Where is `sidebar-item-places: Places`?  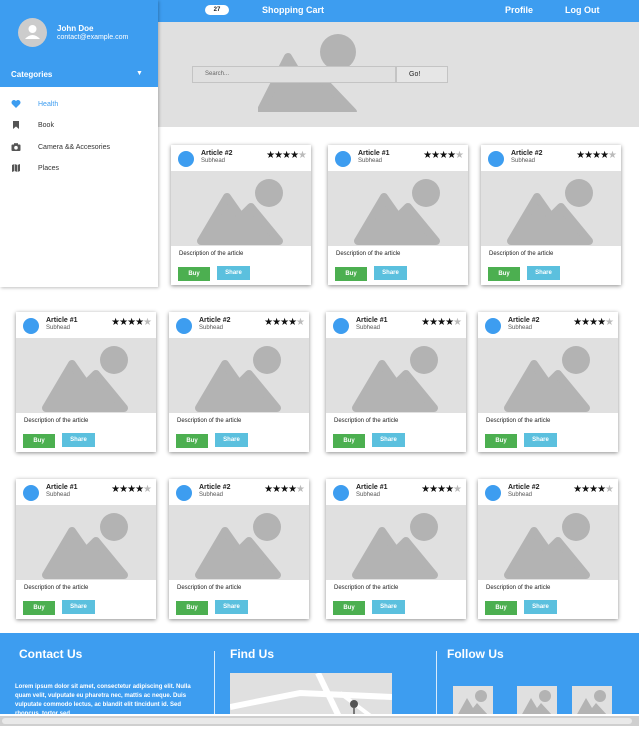
sidebar-item-places: Places is located at coordinates (79, 169).